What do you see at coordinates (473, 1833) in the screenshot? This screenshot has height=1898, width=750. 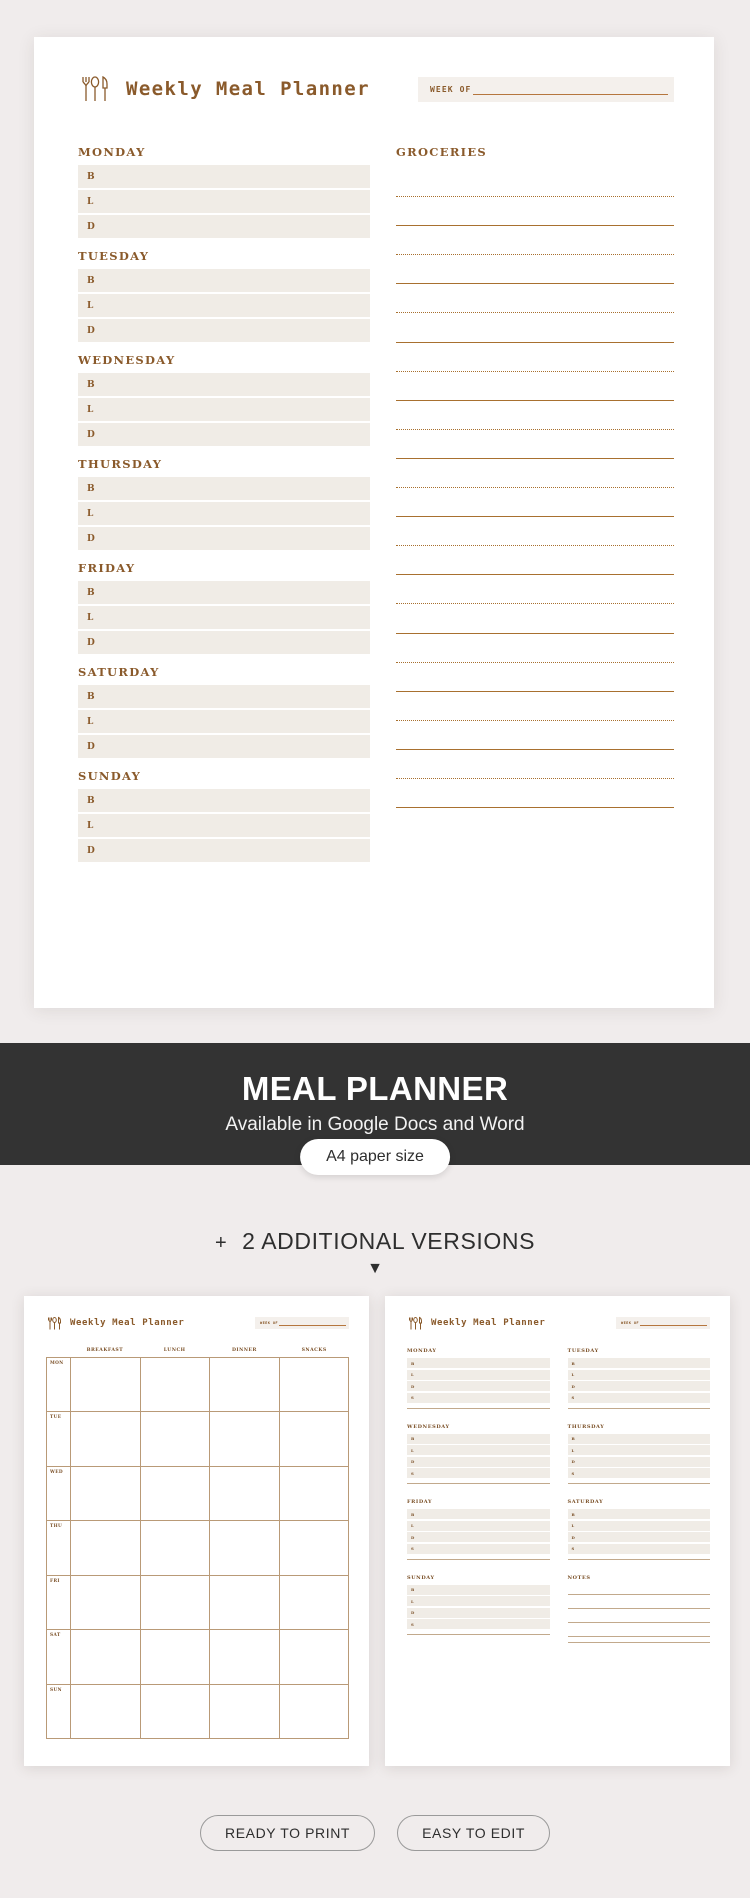 I see `easy-to-edit-button: EASY TO EDIT` at bounding box center [473, 1833].